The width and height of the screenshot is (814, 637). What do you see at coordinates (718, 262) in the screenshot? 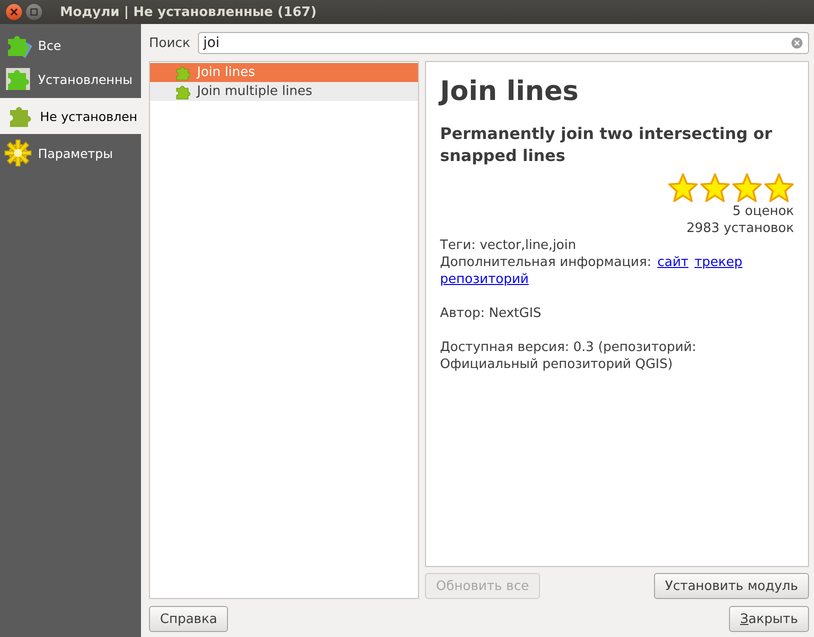
I see `link: трекер` at bounding box center [718, 262].